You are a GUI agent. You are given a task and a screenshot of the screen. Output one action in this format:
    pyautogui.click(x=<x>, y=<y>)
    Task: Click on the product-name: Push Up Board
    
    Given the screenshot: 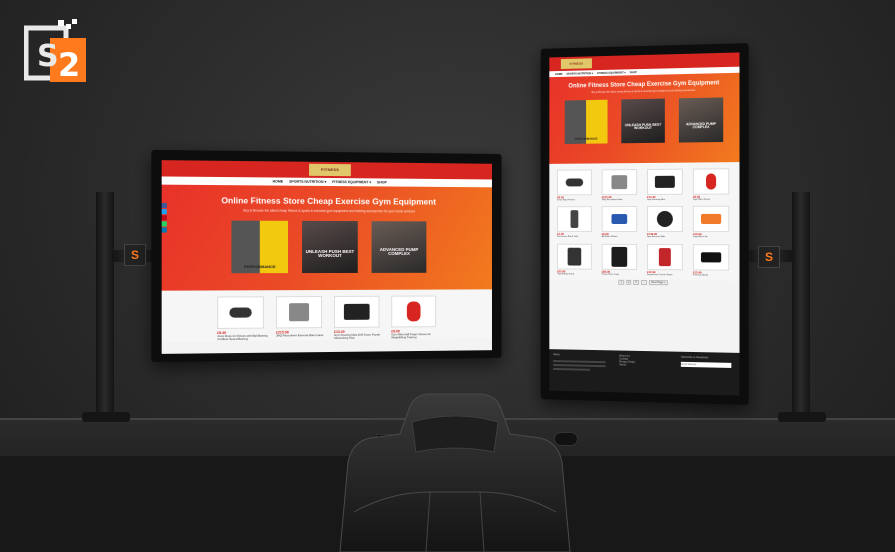 What is the action you would take?
    pyautogui.click(x=700, y=275)
    